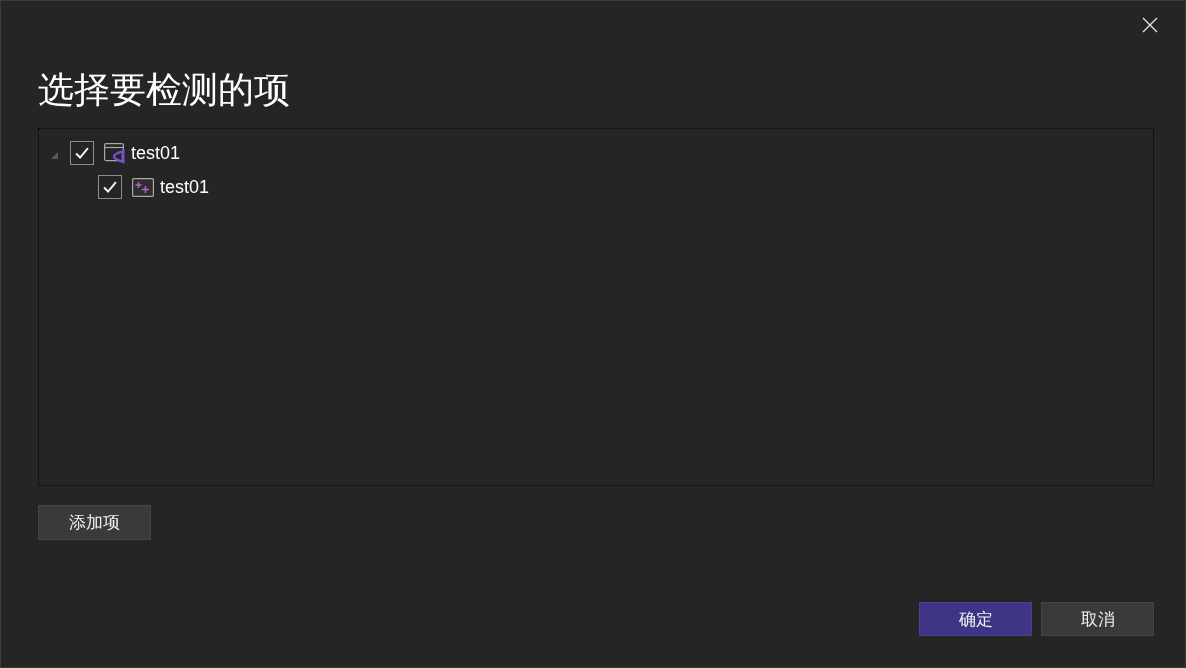 The height and width of the screenshot is (668, 1186). What do you see at coordinates (975, 619) in the screenshot?
I see `confirm-button: 确定` at bounding box center [975, 619].